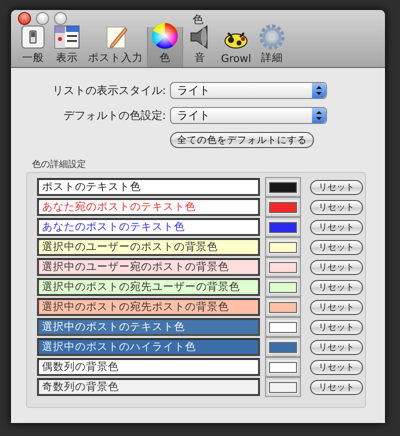  I want to click on text-preview: 選択中のポストの宛先ユーザーの背景色, so click(148, 287).